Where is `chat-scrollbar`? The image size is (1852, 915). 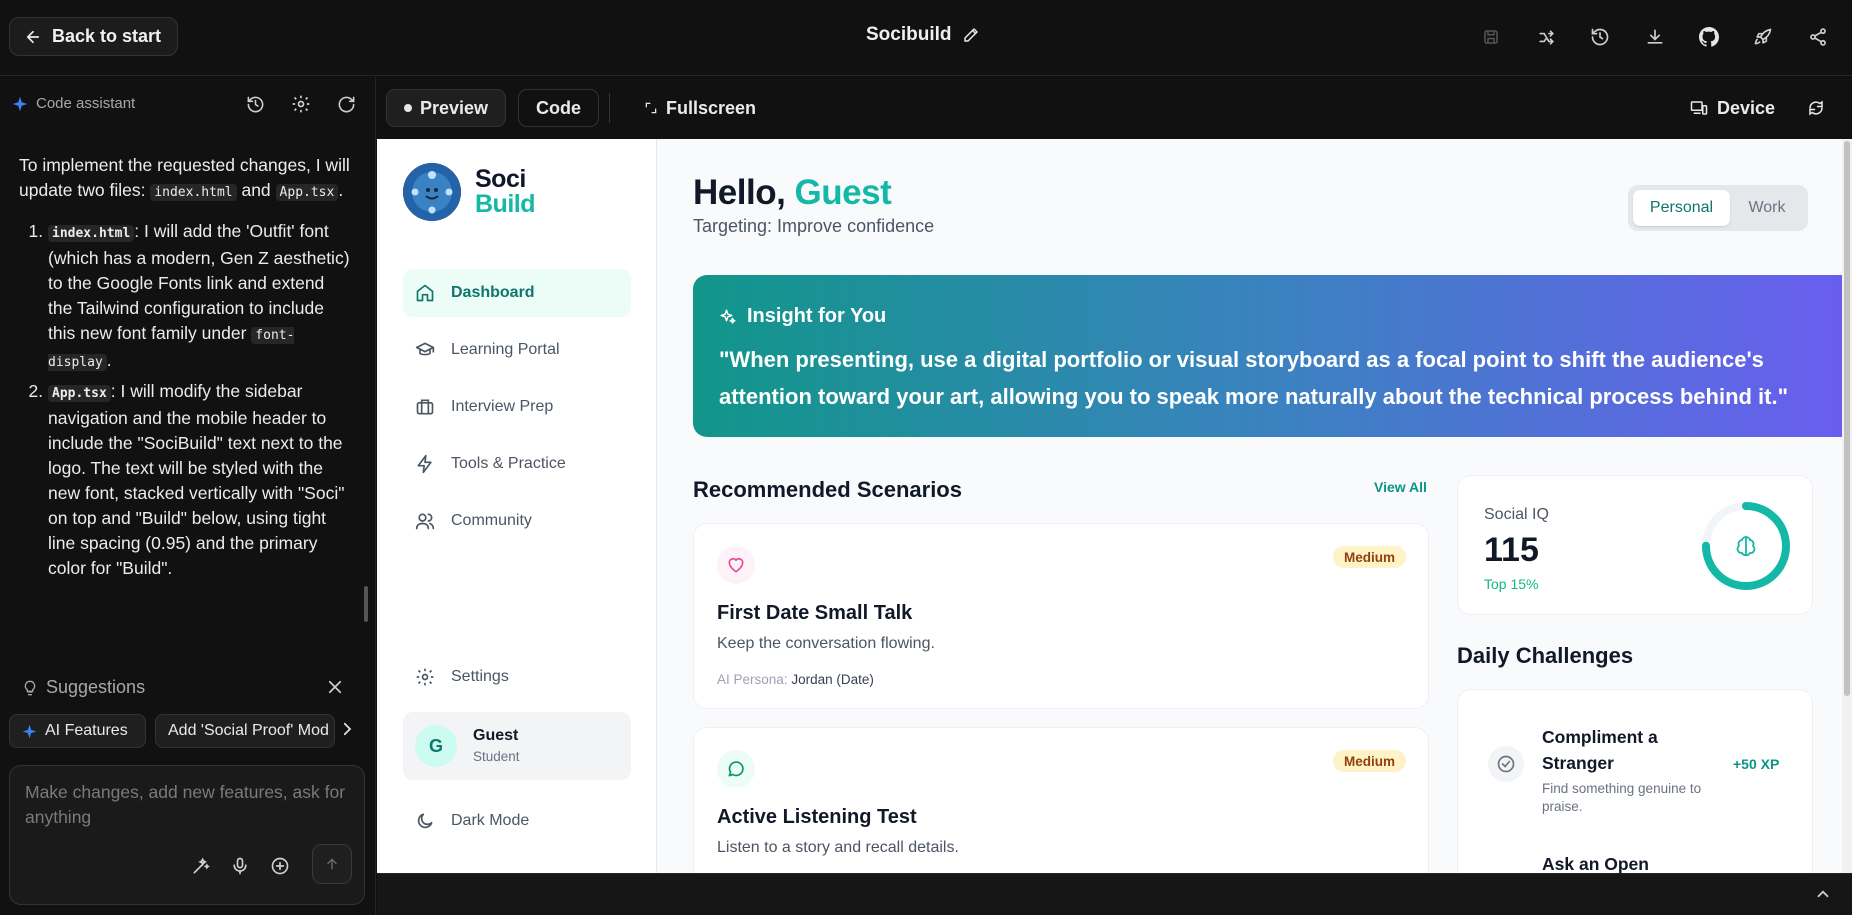 chat-scrollbar is located at coordinates (366, 396).